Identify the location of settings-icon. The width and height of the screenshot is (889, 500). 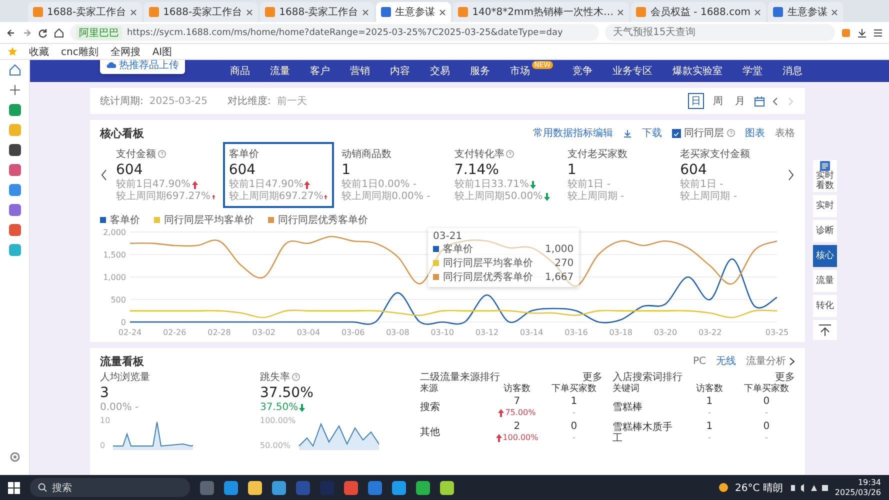
(14, 457).